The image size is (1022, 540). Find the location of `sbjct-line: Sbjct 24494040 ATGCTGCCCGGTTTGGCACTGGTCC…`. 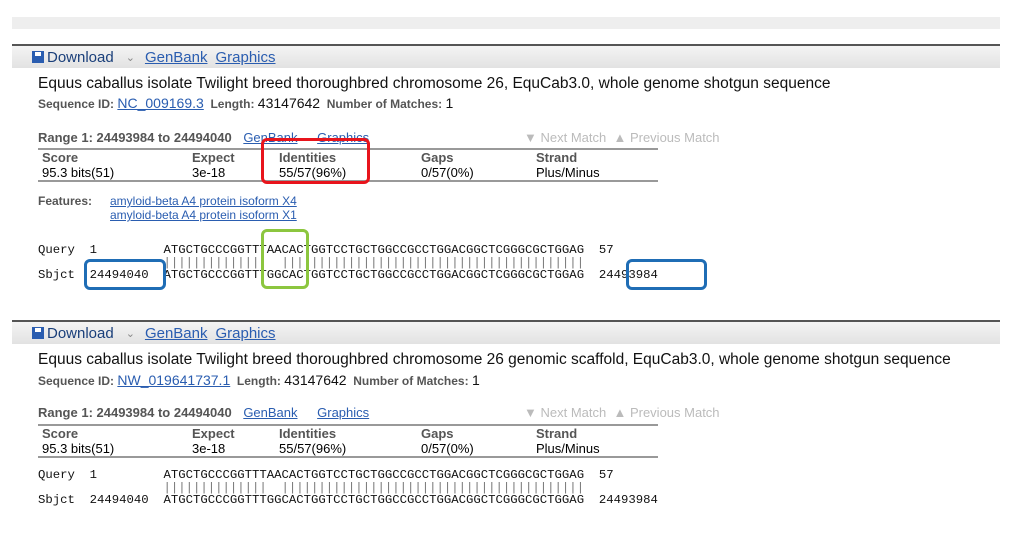

sbjct-line: Sbjct 24494040 ATGCTGCCCGGTTTGGCACTGGTCC… is located at coordinates (348, 500).